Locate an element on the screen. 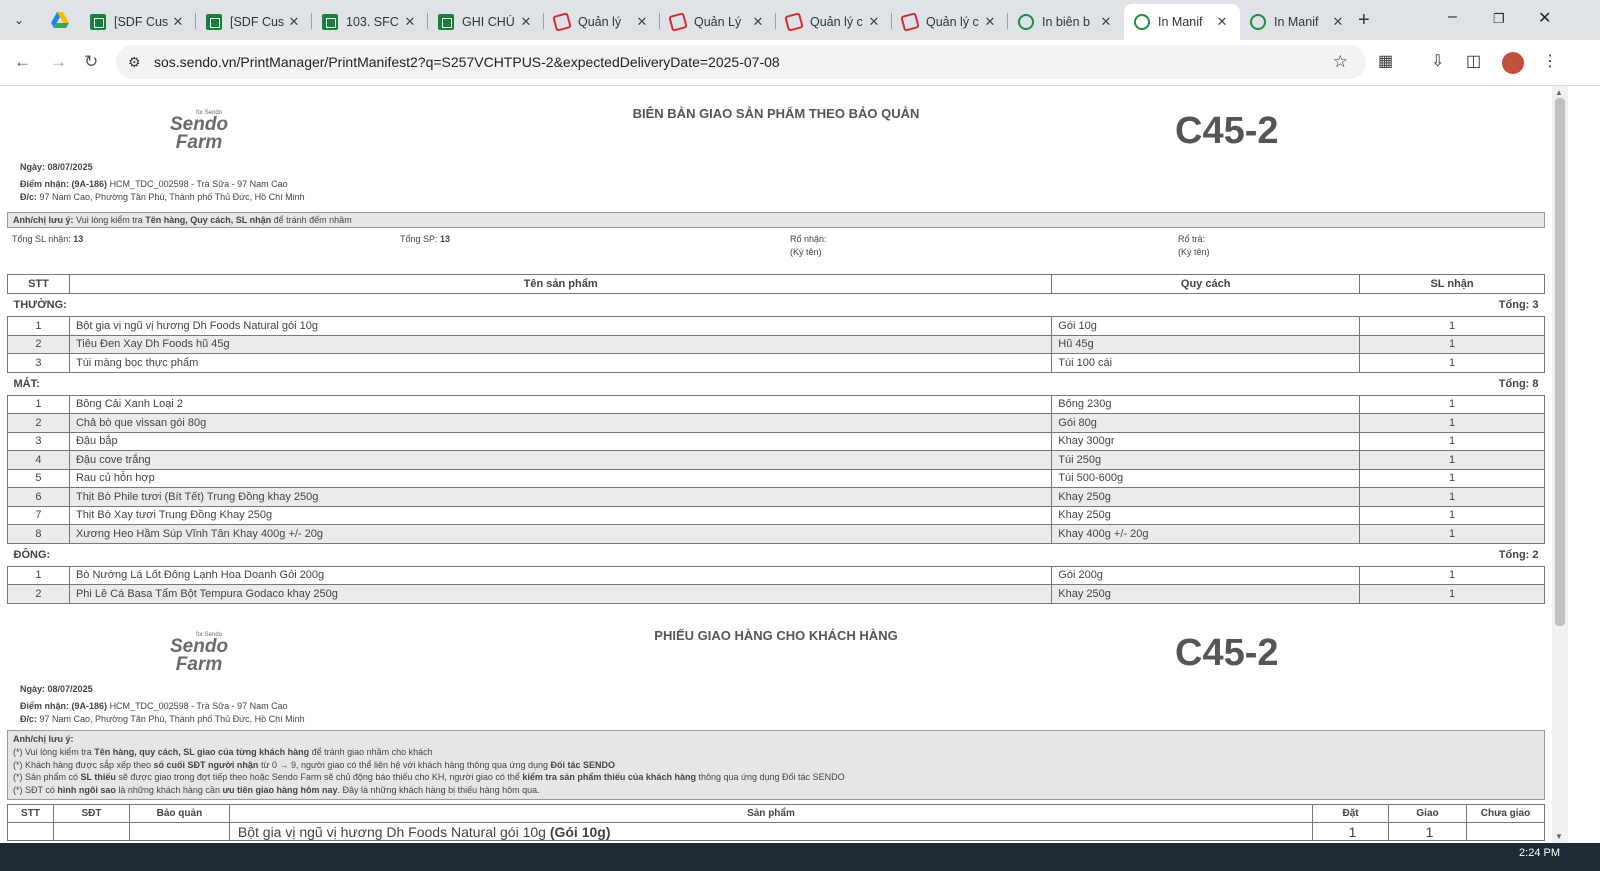 This screenshot has width=1600, height=871. cell-spec: Khay 300gr is located at coordinates (1206, 441).